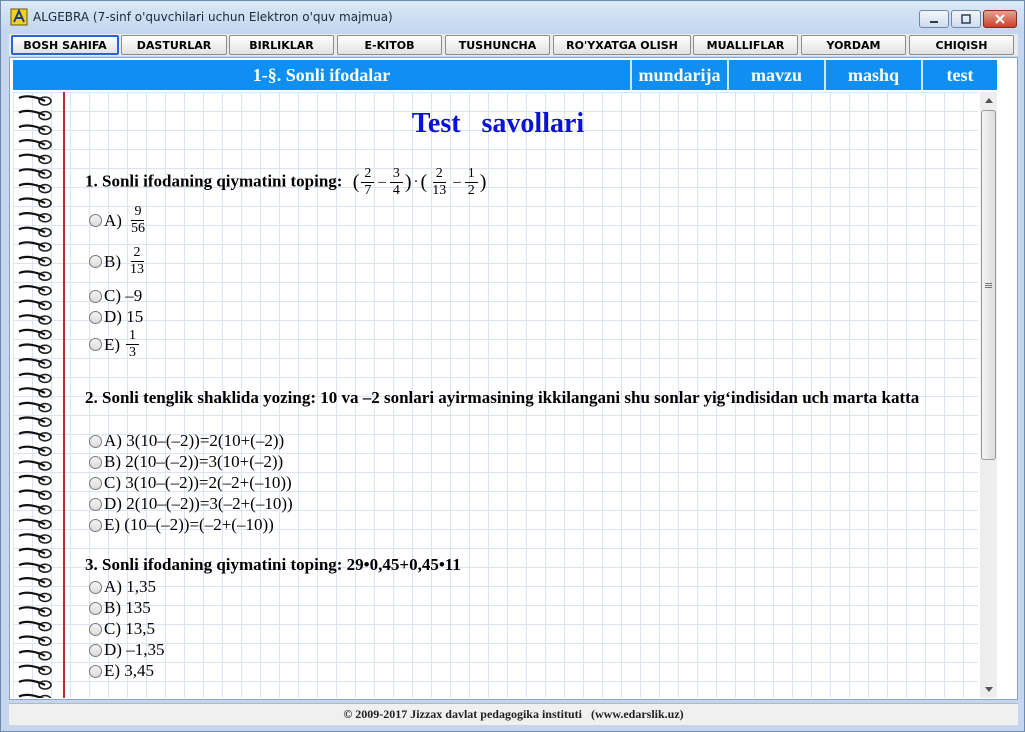 Image resolution: width=1025 pixels, height=732 pixels. Describe the element at coordinates (181, 525) in the screenshot. I see `q2-option-e: E) (10–(–2))=(–2+(–10))` at that location.